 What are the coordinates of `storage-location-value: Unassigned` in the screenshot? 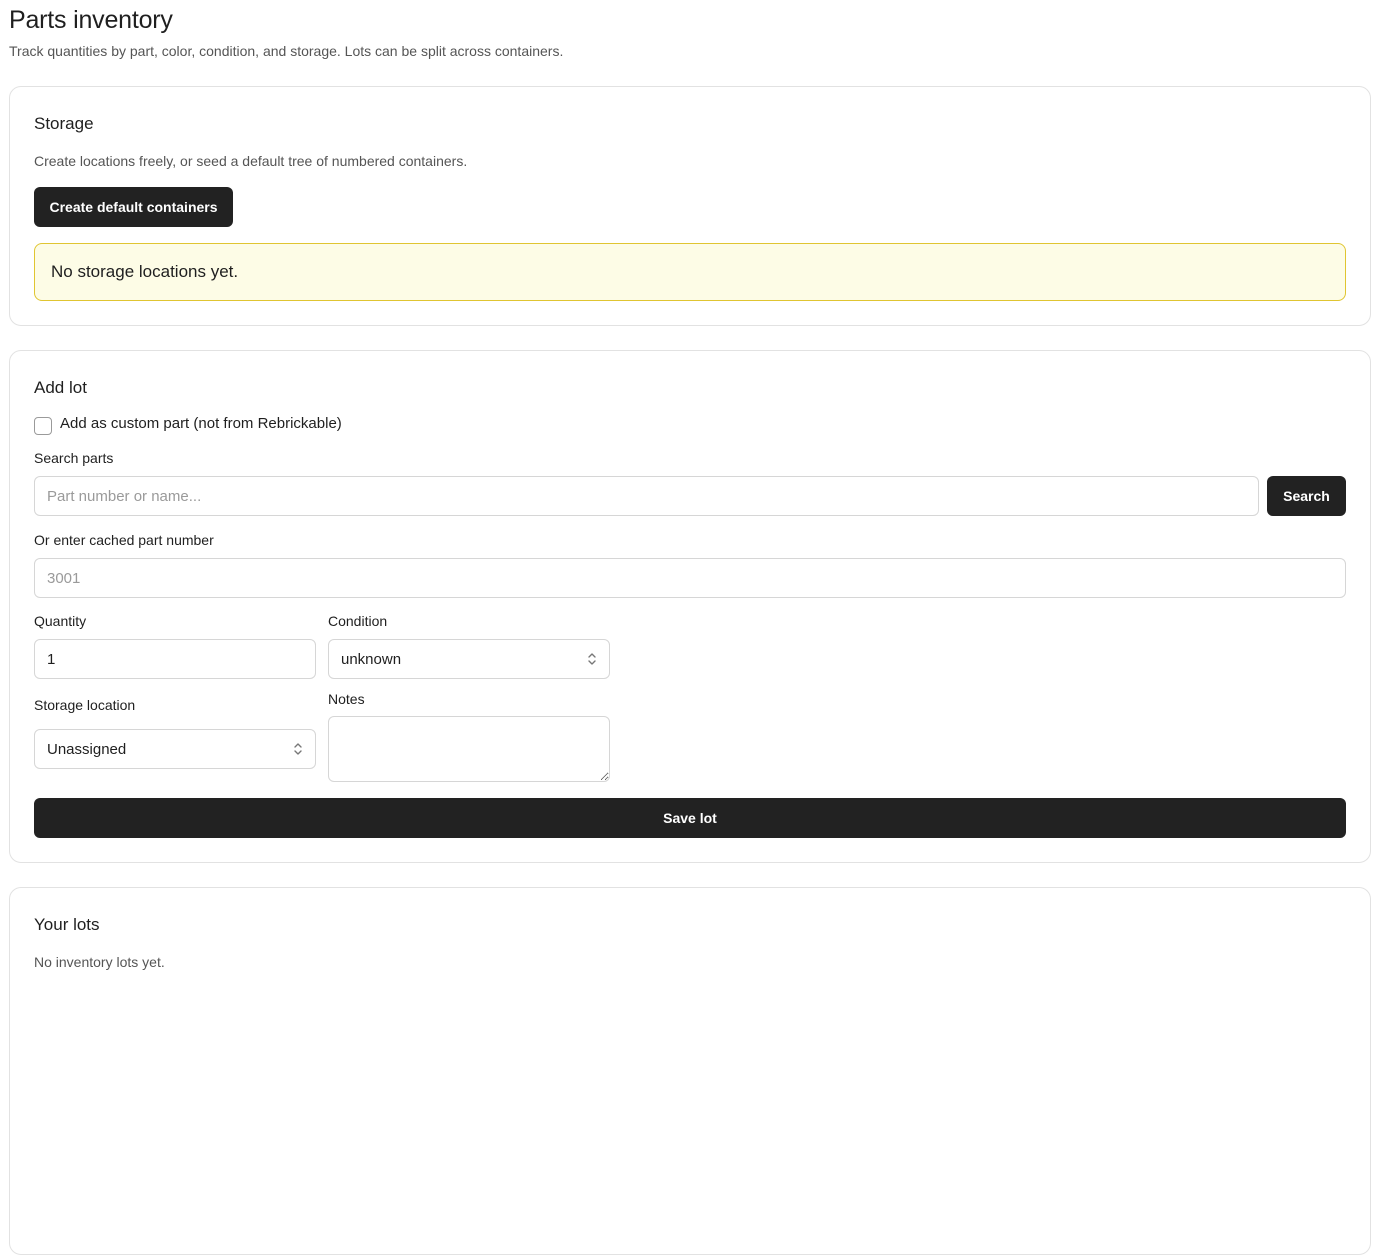 It's located at (87, 749).